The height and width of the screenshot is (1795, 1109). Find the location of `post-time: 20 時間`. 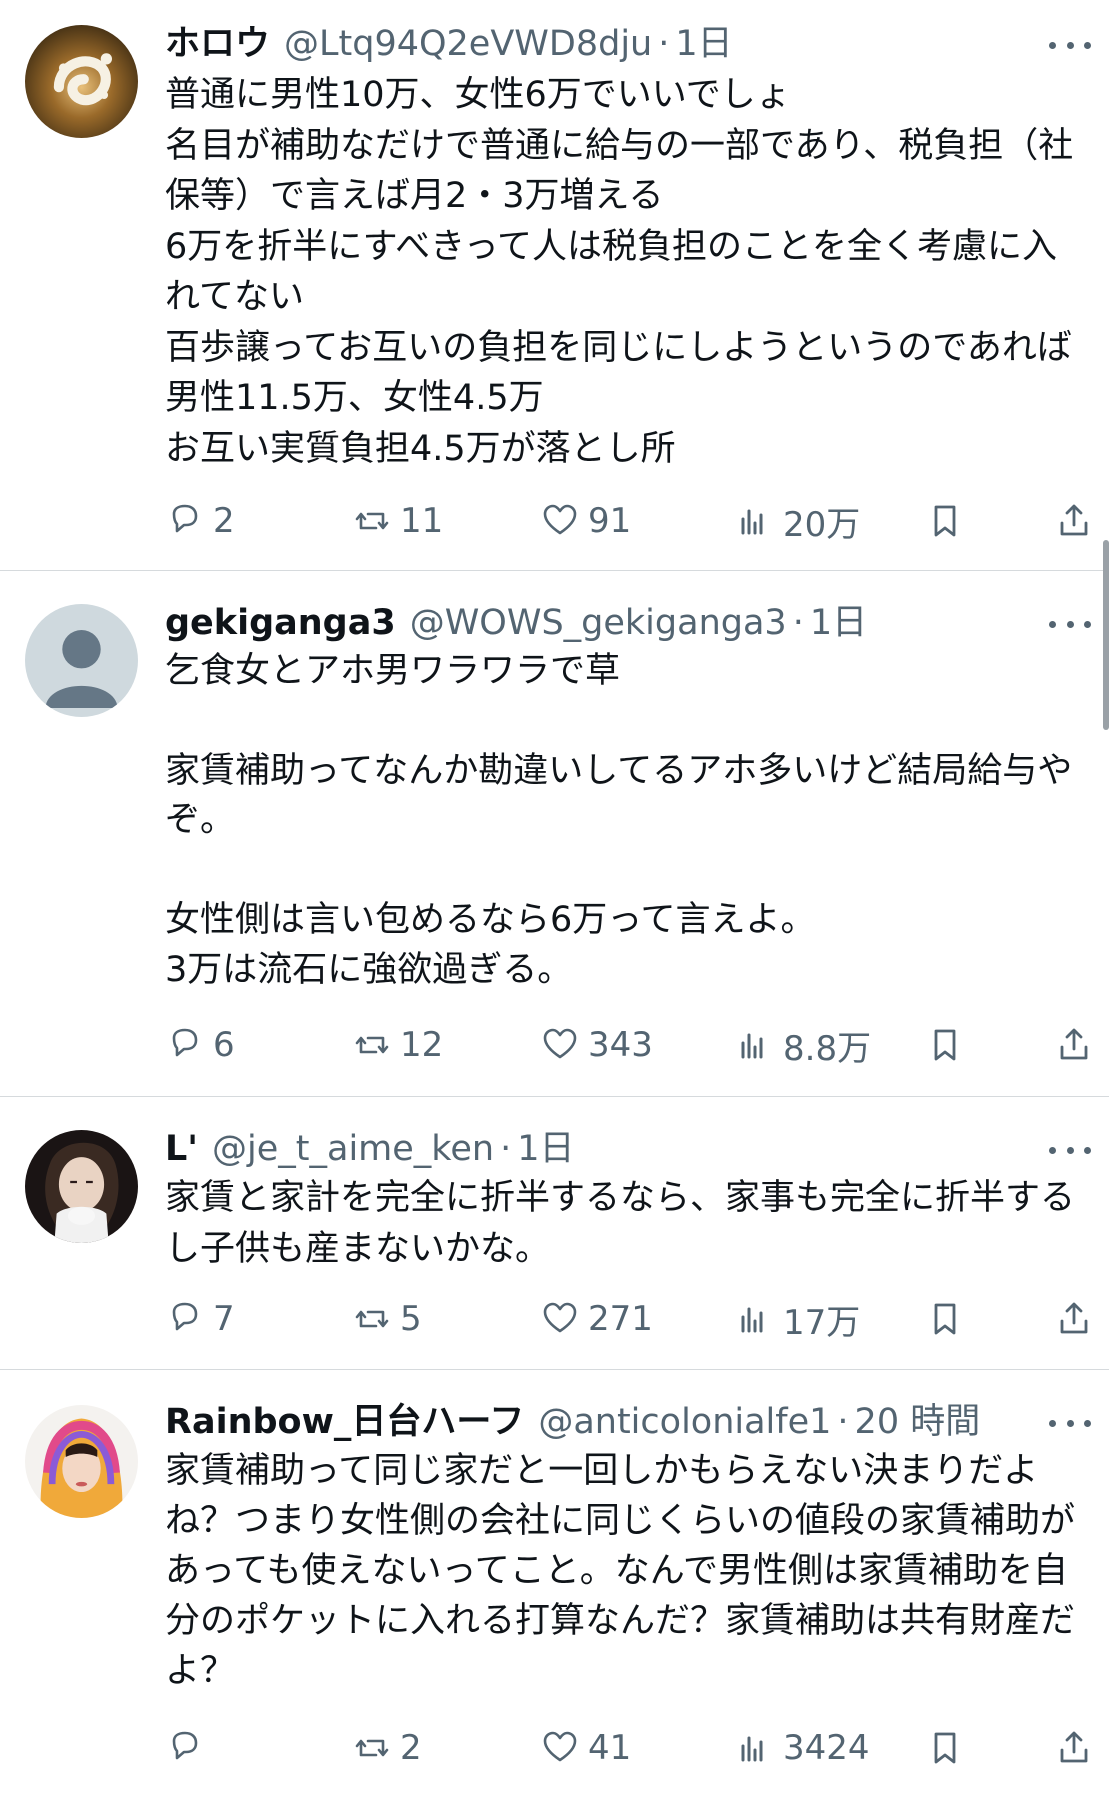

post-time: 20 時間 is located at coordinates (918, 1422).